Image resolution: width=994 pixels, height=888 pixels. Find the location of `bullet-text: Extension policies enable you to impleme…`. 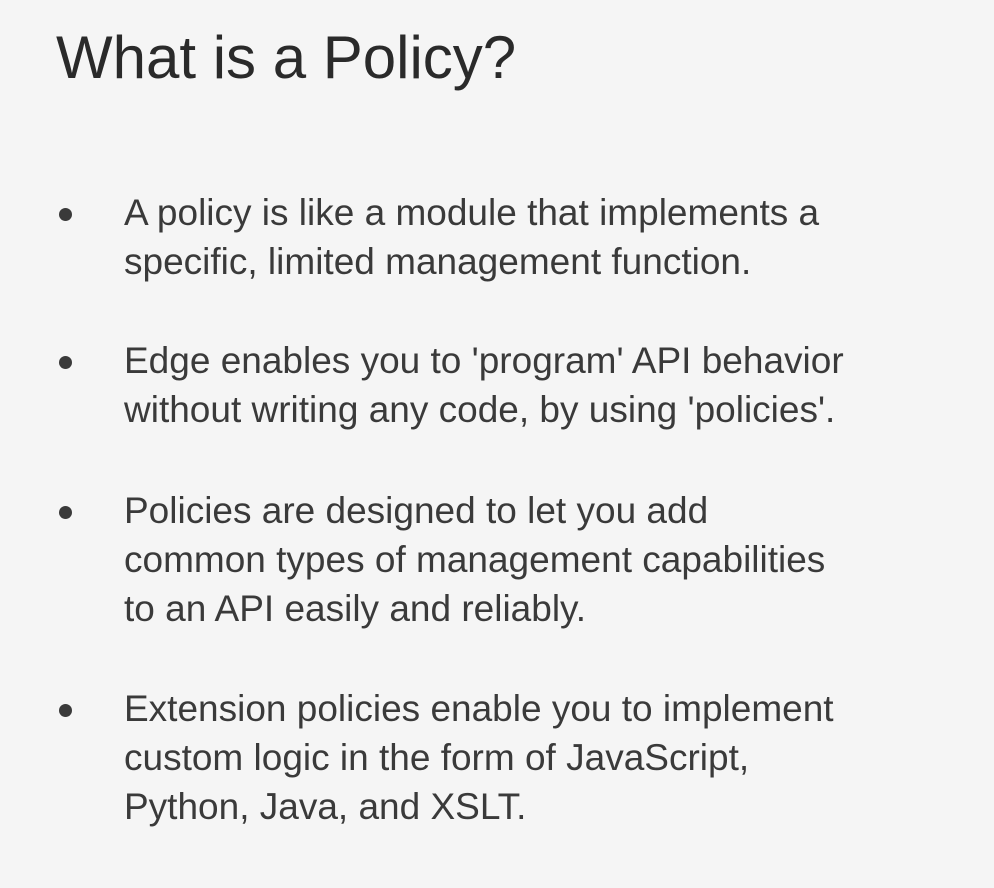

bullet-text: Extension policies enable you to impleme… is located at coordinates (479, 757).